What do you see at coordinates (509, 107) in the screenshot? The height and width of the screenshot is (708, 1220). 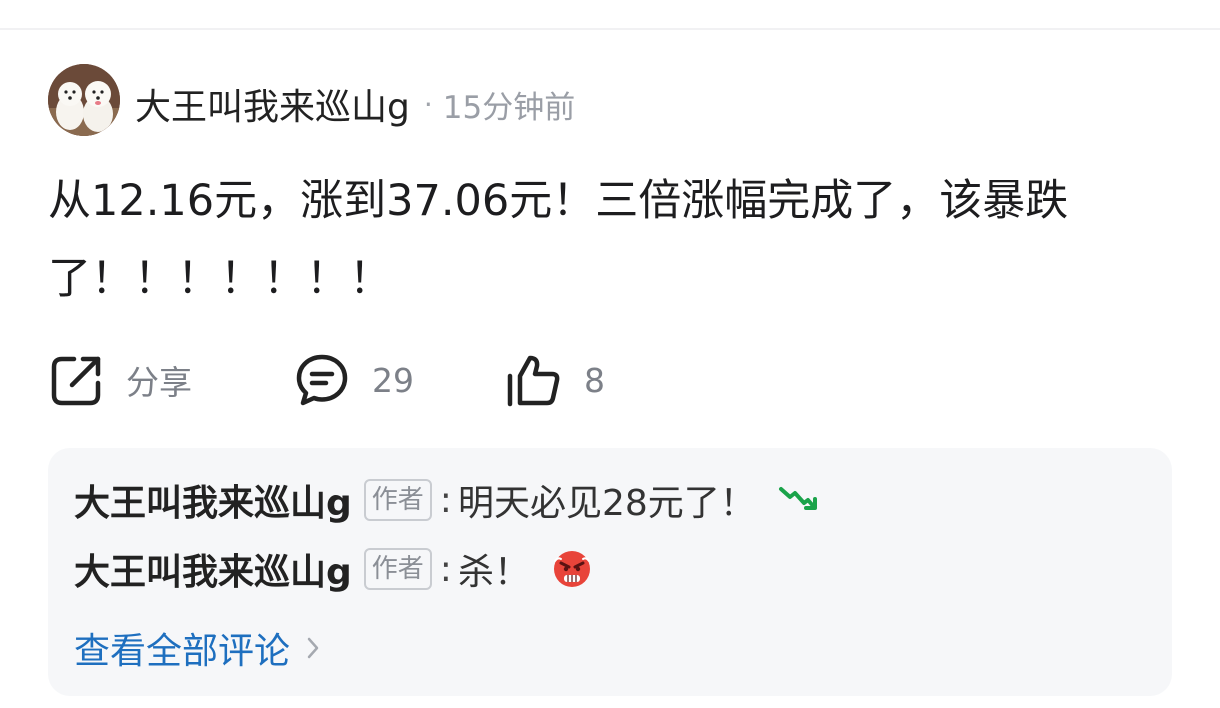 I see `post-time: 15分钟前` at bounding box center [509, 107].